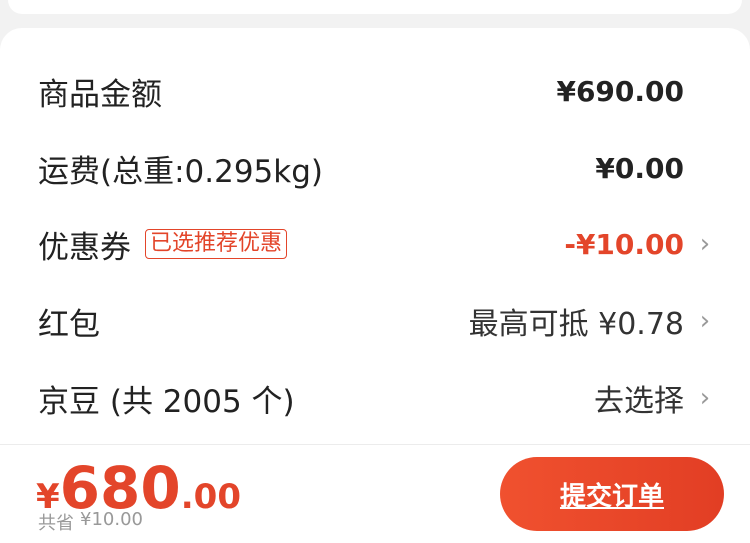 The width and height of the screenshot is (750, 543). What do you see at coordinates (216, 244) in the screenshot?
I see `recommended-coupon-badge: 已选推荐优惠` at bounding box center [216, 244].